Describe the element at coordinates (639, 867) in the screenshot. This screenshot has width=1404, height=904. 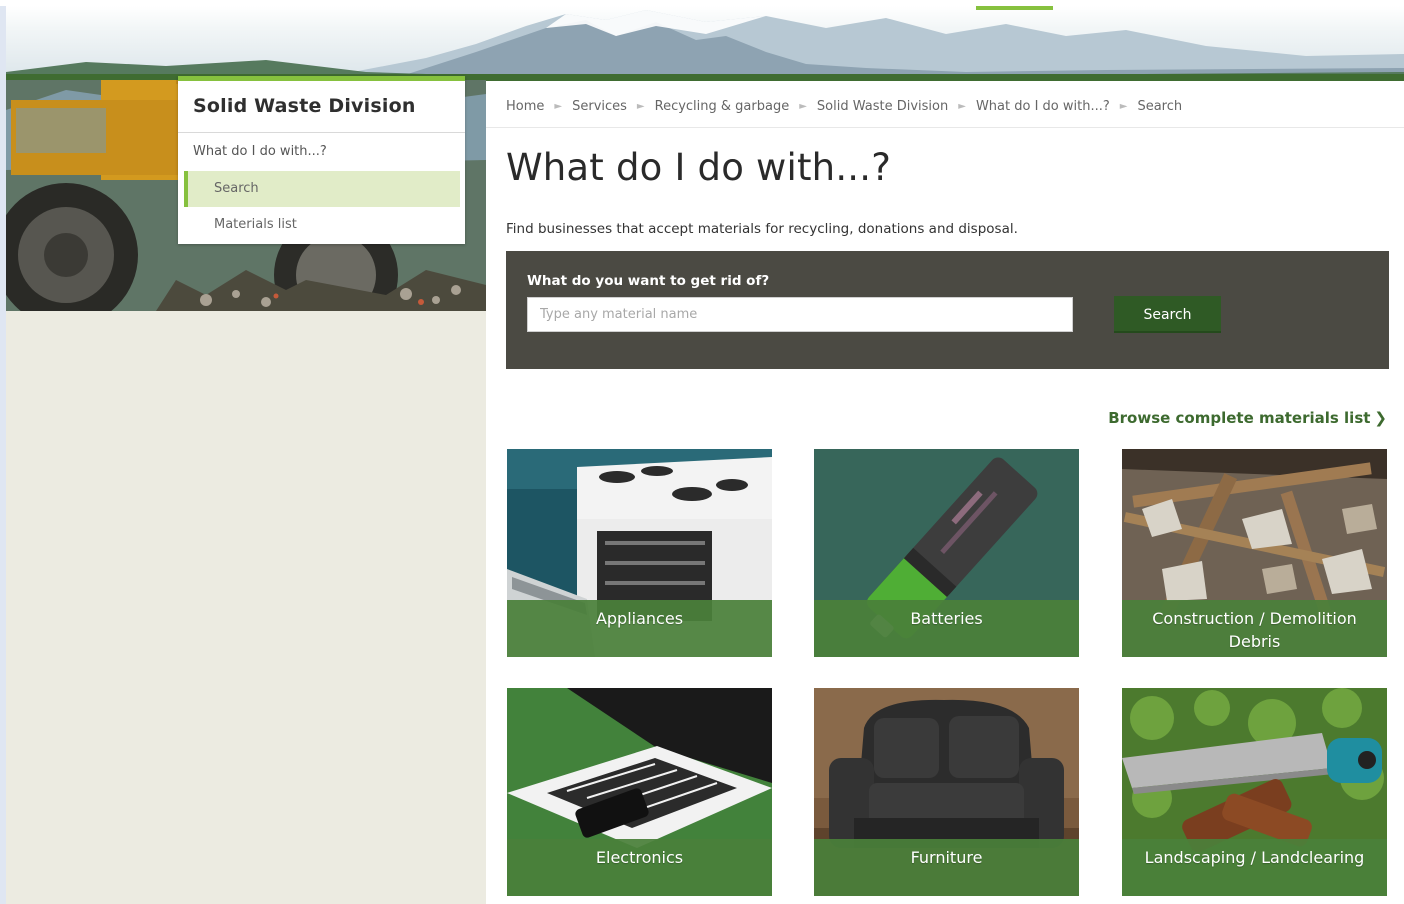
I see `tile-label-band: Electronics` at that location.